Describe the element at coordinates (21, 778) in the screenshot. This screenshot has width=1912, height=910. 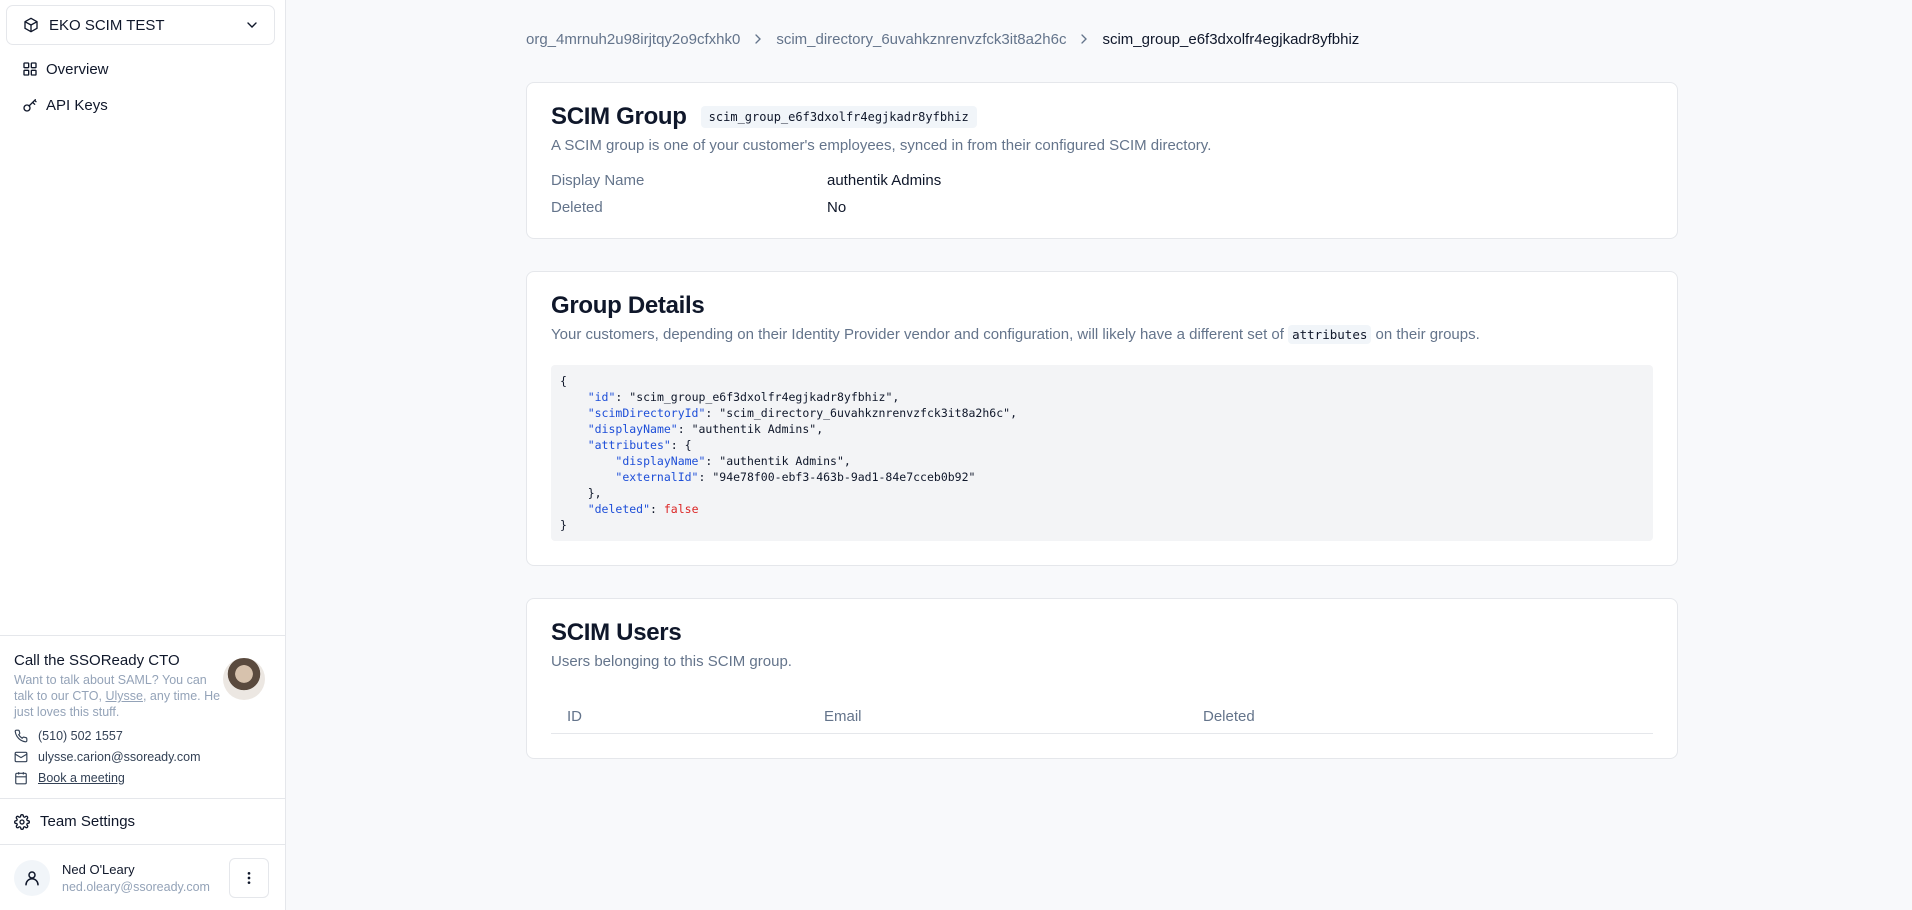
I see `calendar-icon` at that location.